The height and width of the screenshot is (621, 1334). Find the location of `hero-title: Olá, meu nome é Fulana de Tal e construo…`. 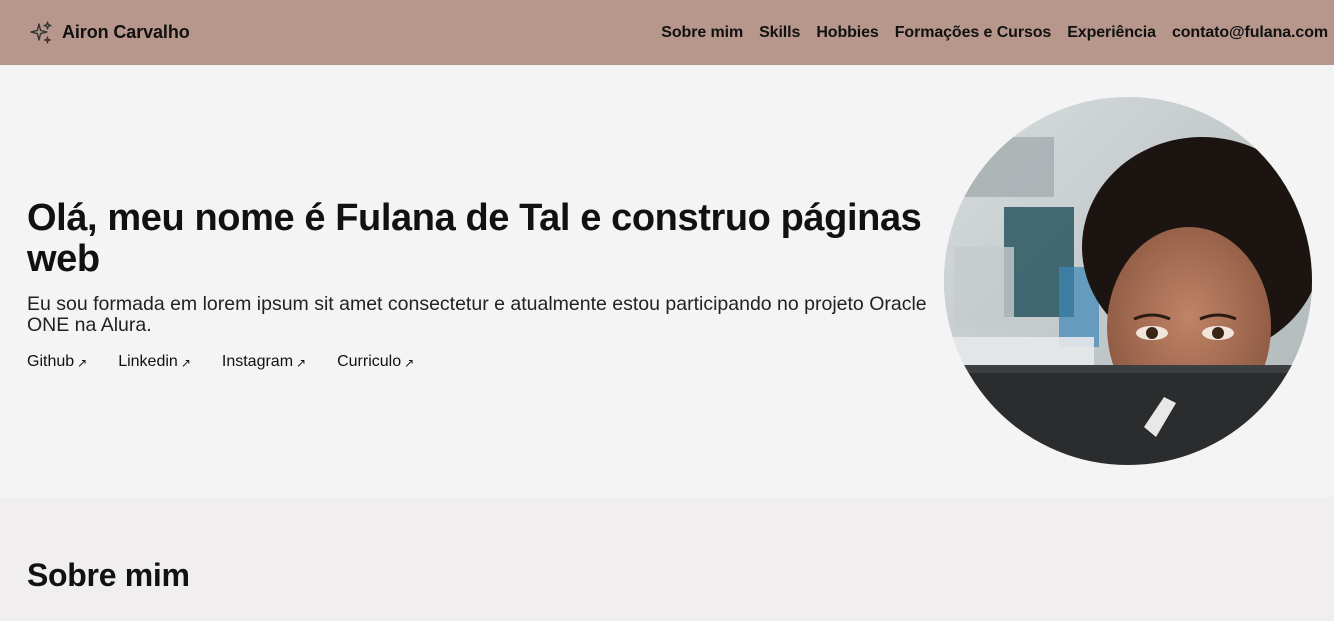

hero-title: Olá, meu nome é Fulana de Tal e construo… is located at coordinates (474, 238).